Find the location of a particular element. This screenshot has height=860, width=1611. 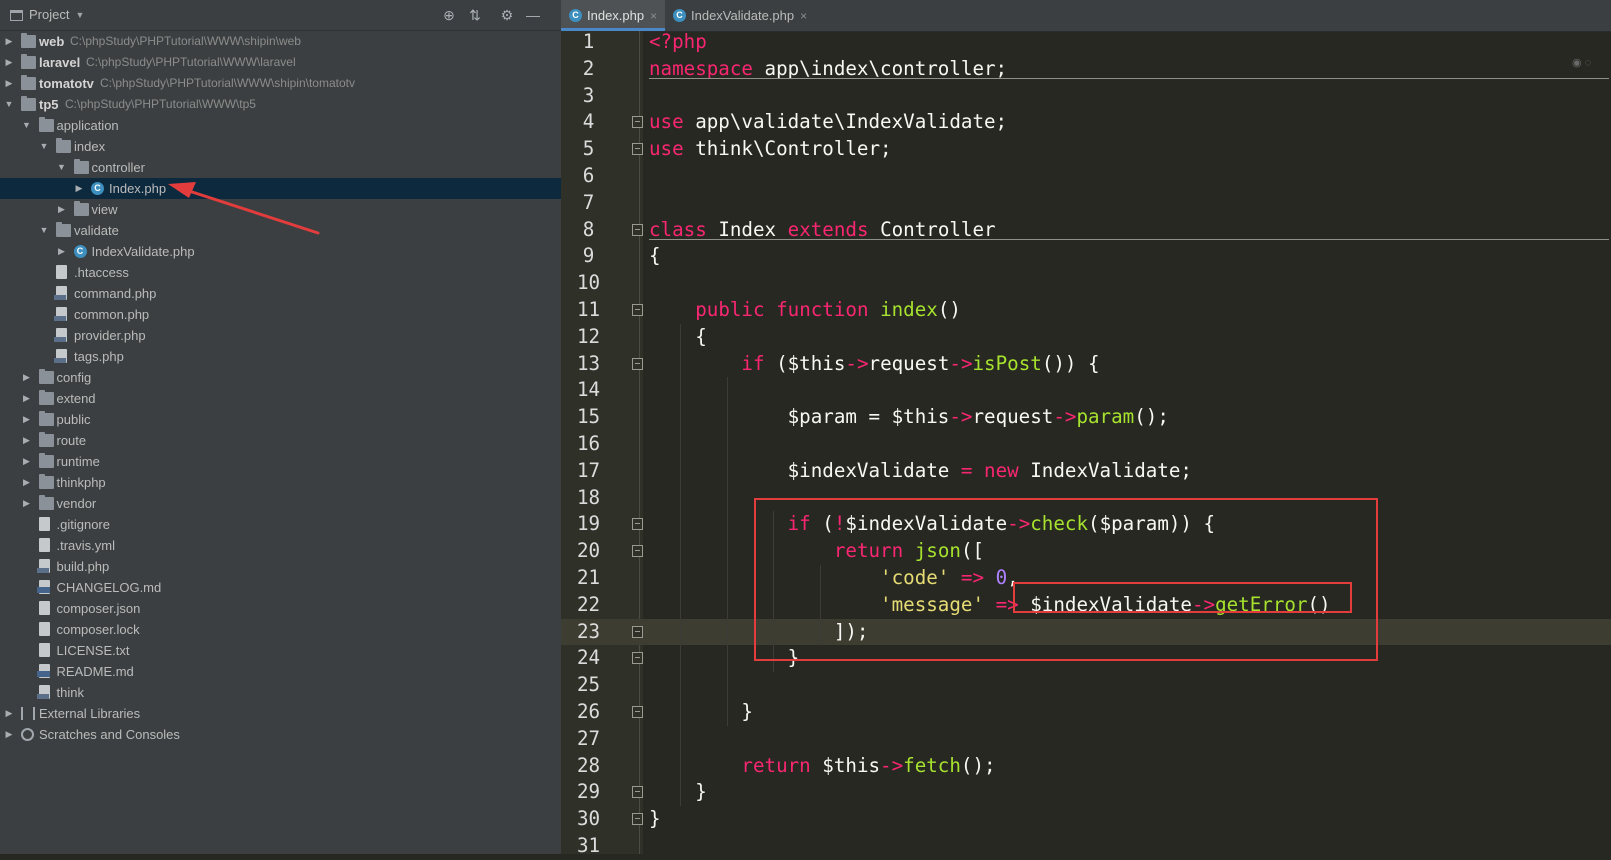

locate-icon: ⊕ is located at coordinates (449, 15).